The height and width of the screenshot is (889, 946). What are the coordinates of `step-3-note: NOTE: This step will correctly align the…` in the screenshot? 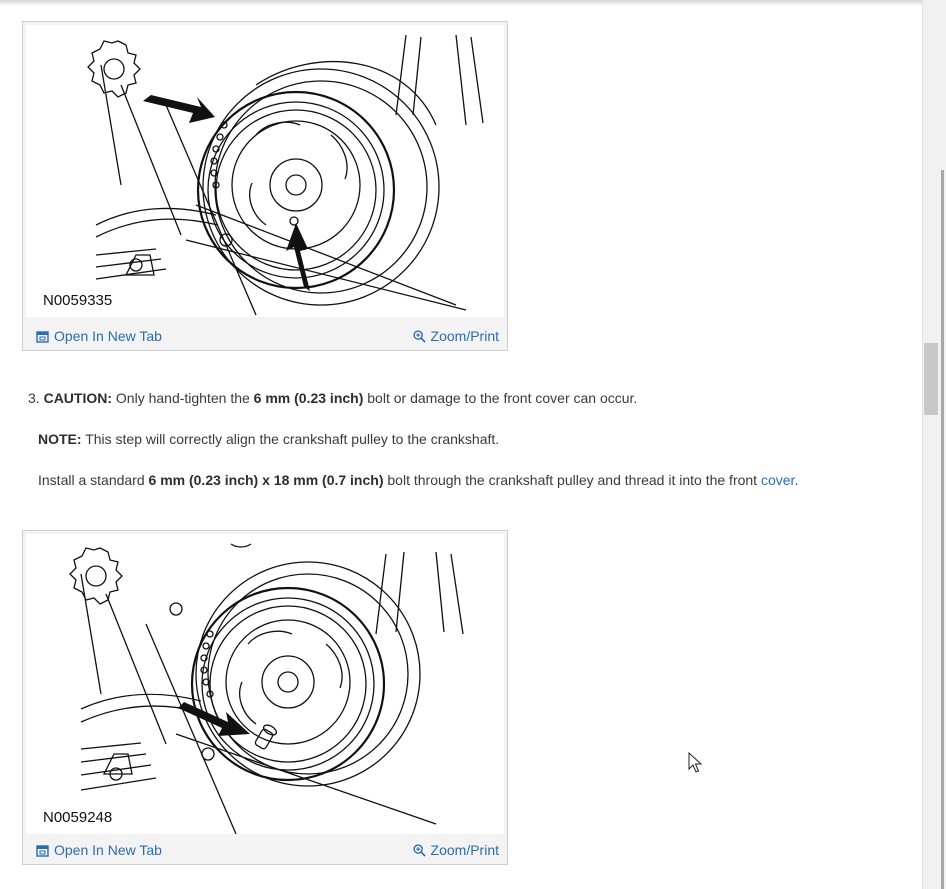 It's located at (268, 439).